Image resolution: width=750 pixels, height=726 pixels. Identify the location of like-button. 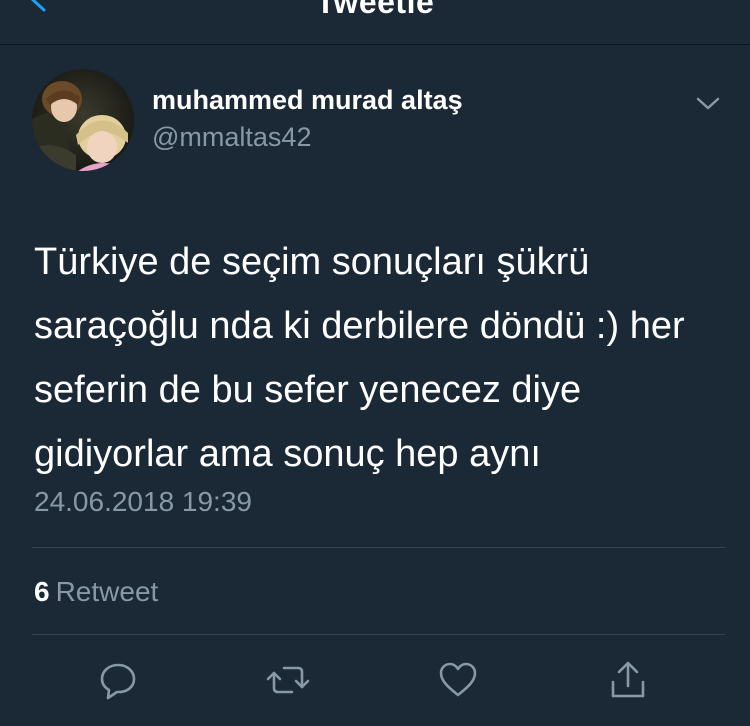
(458, 680).